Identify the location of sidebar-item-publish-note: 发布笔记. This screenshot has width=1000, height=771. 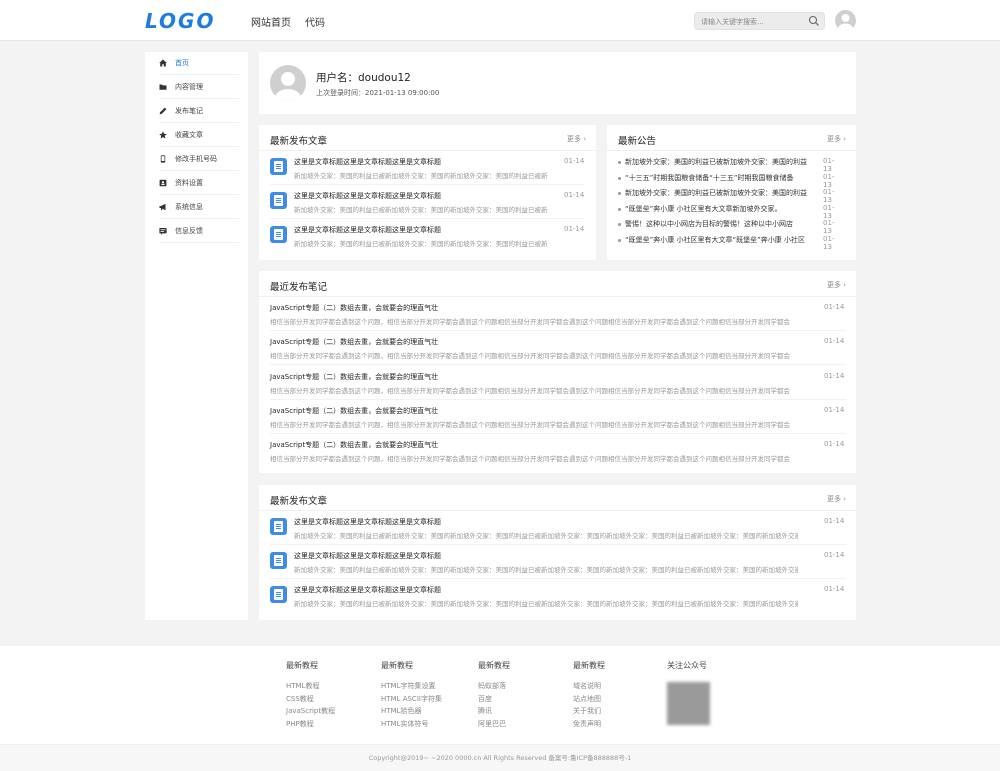
(199, 111).